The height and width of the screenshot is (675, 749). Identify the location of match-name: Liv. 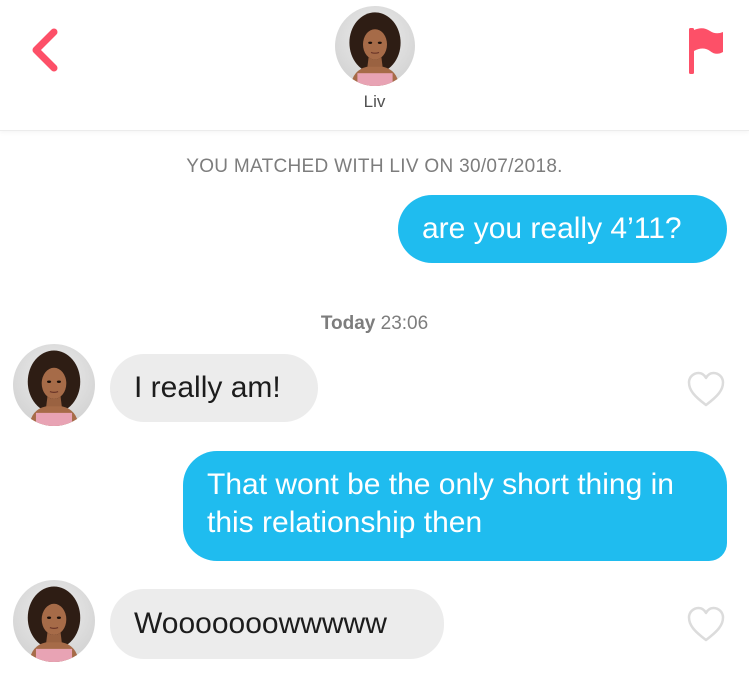
(374, 101).